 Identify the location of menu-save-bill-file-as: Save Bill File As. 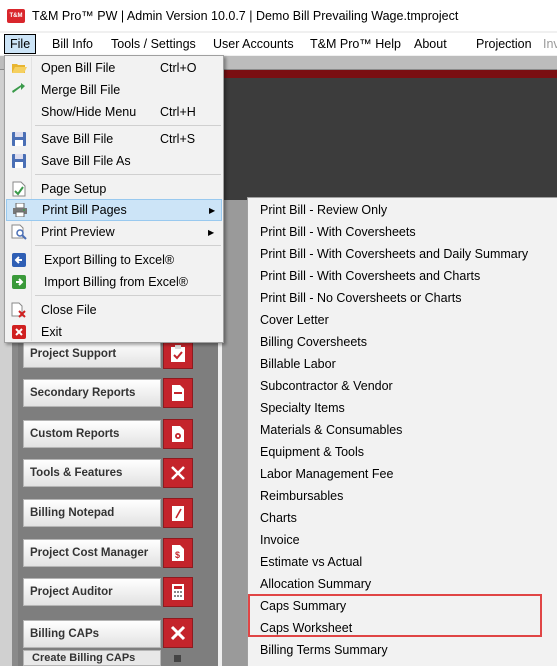
(114, 161).